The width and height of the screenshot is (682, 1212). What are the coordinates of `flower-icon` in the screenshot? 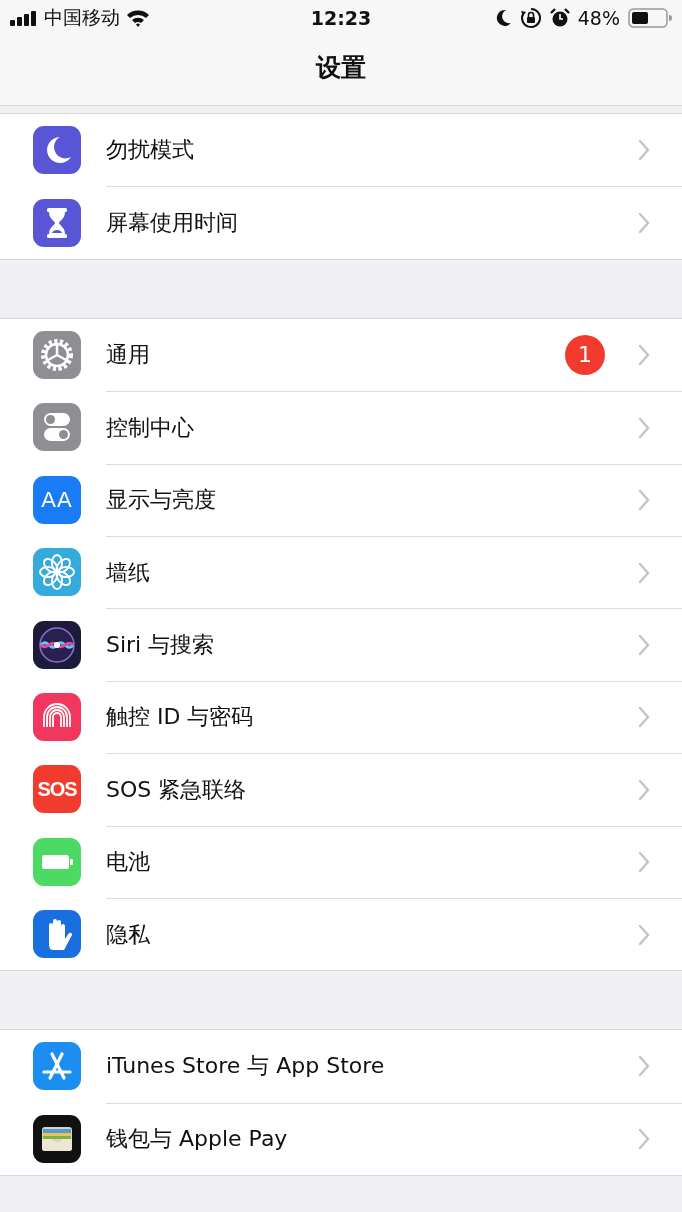 It's located at (57, 572).